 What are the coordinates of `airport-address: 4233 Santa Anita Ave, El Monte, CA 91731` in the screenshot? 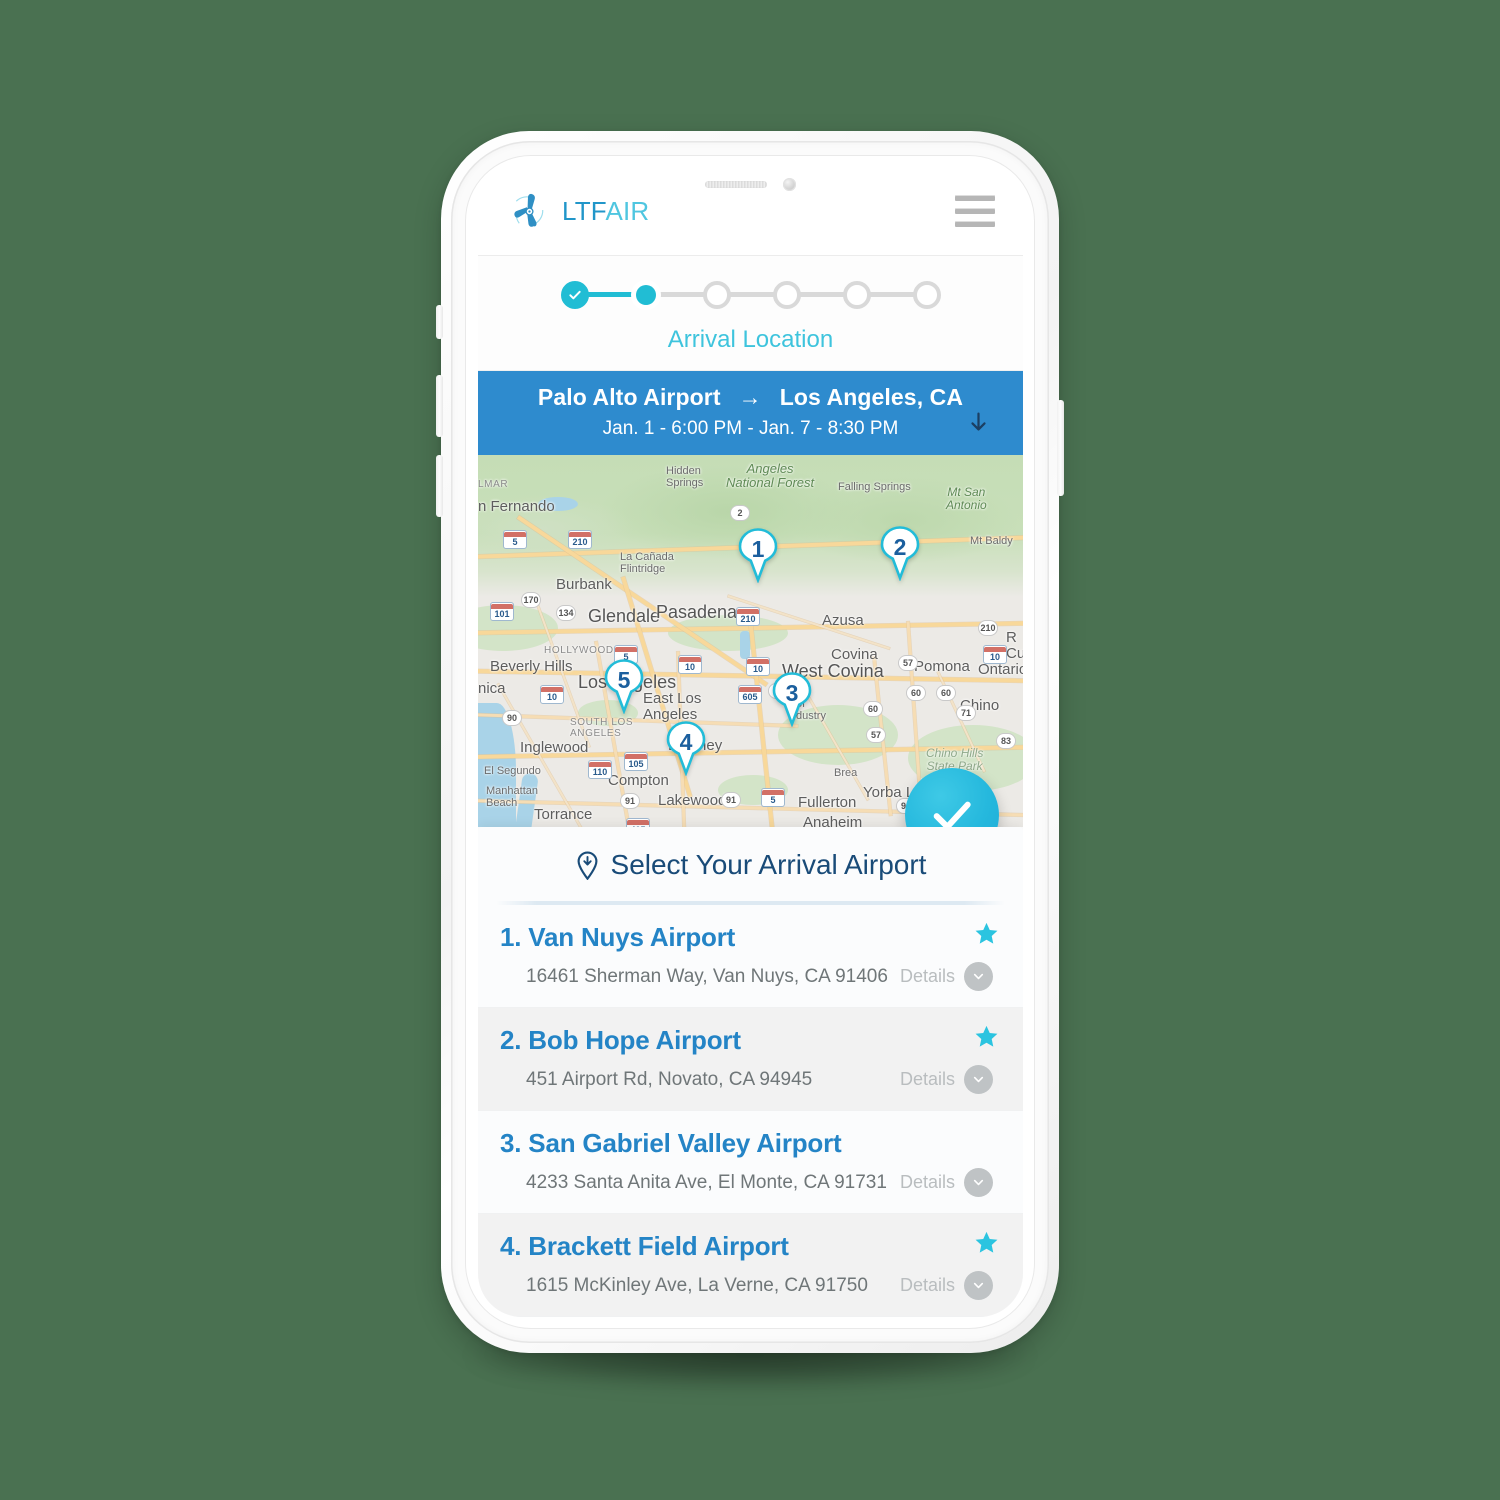 It's located at (706, 1182).